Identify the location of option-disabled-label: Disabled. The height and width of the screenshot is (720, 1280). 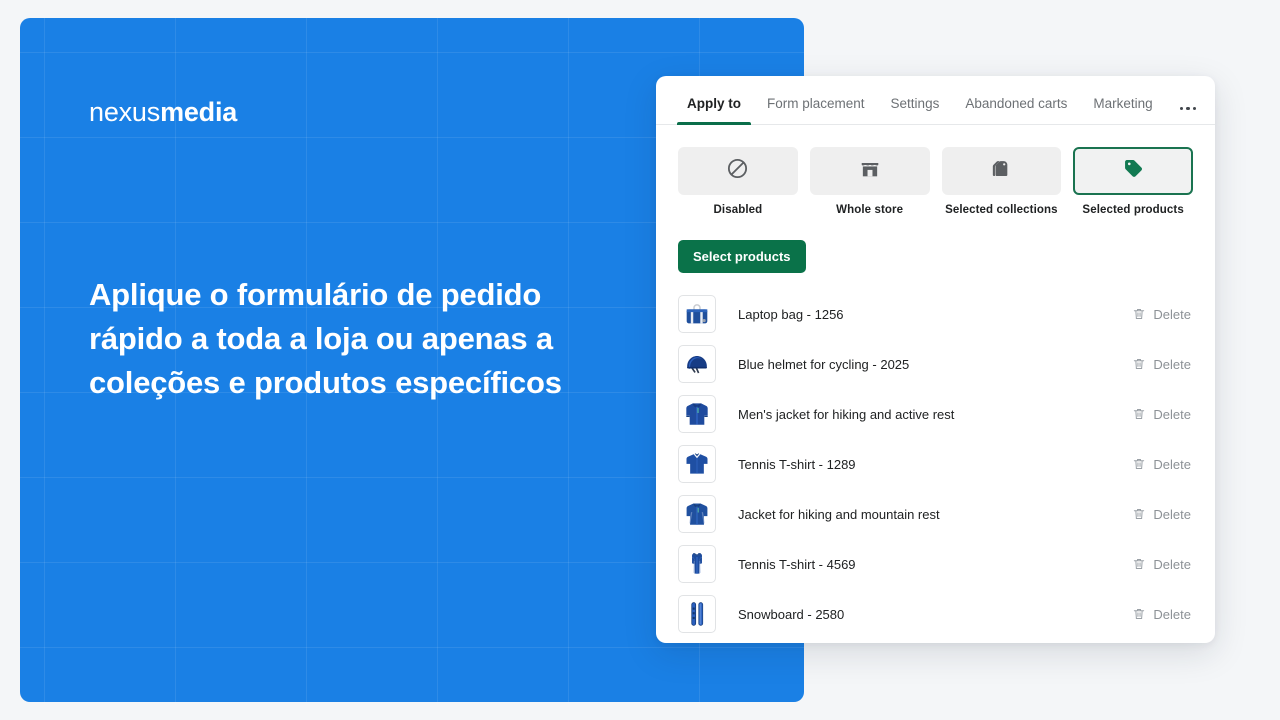
(738, 210).